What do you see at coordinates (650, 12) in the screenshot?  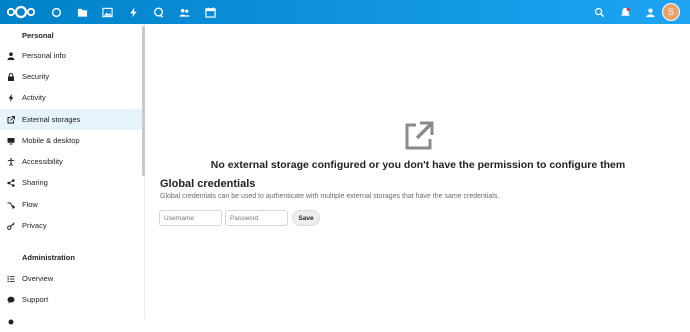 I see `contacts-menu-icon` at bounding box center [650, 12].